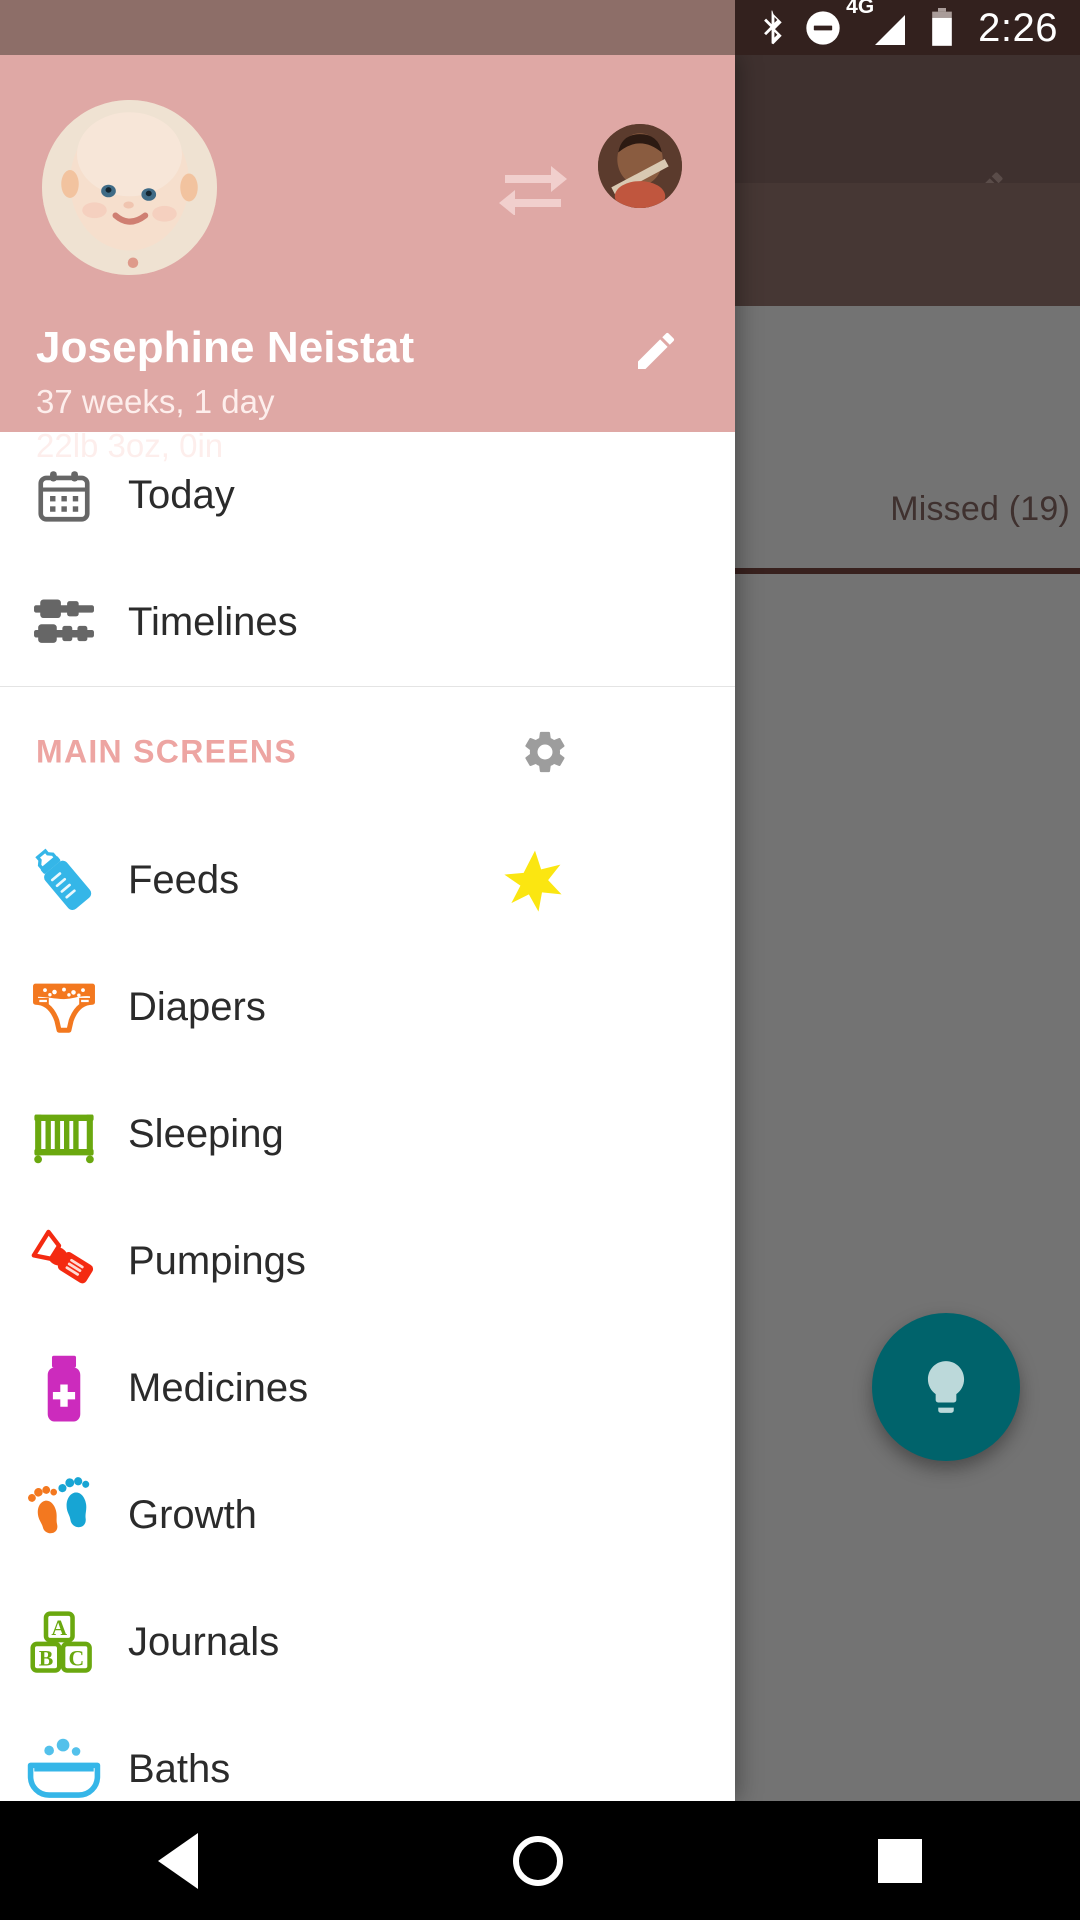  What do you see at coordinates (129, 187) in the screenshot?
I see `avatar` at bounding box center [129, 187].